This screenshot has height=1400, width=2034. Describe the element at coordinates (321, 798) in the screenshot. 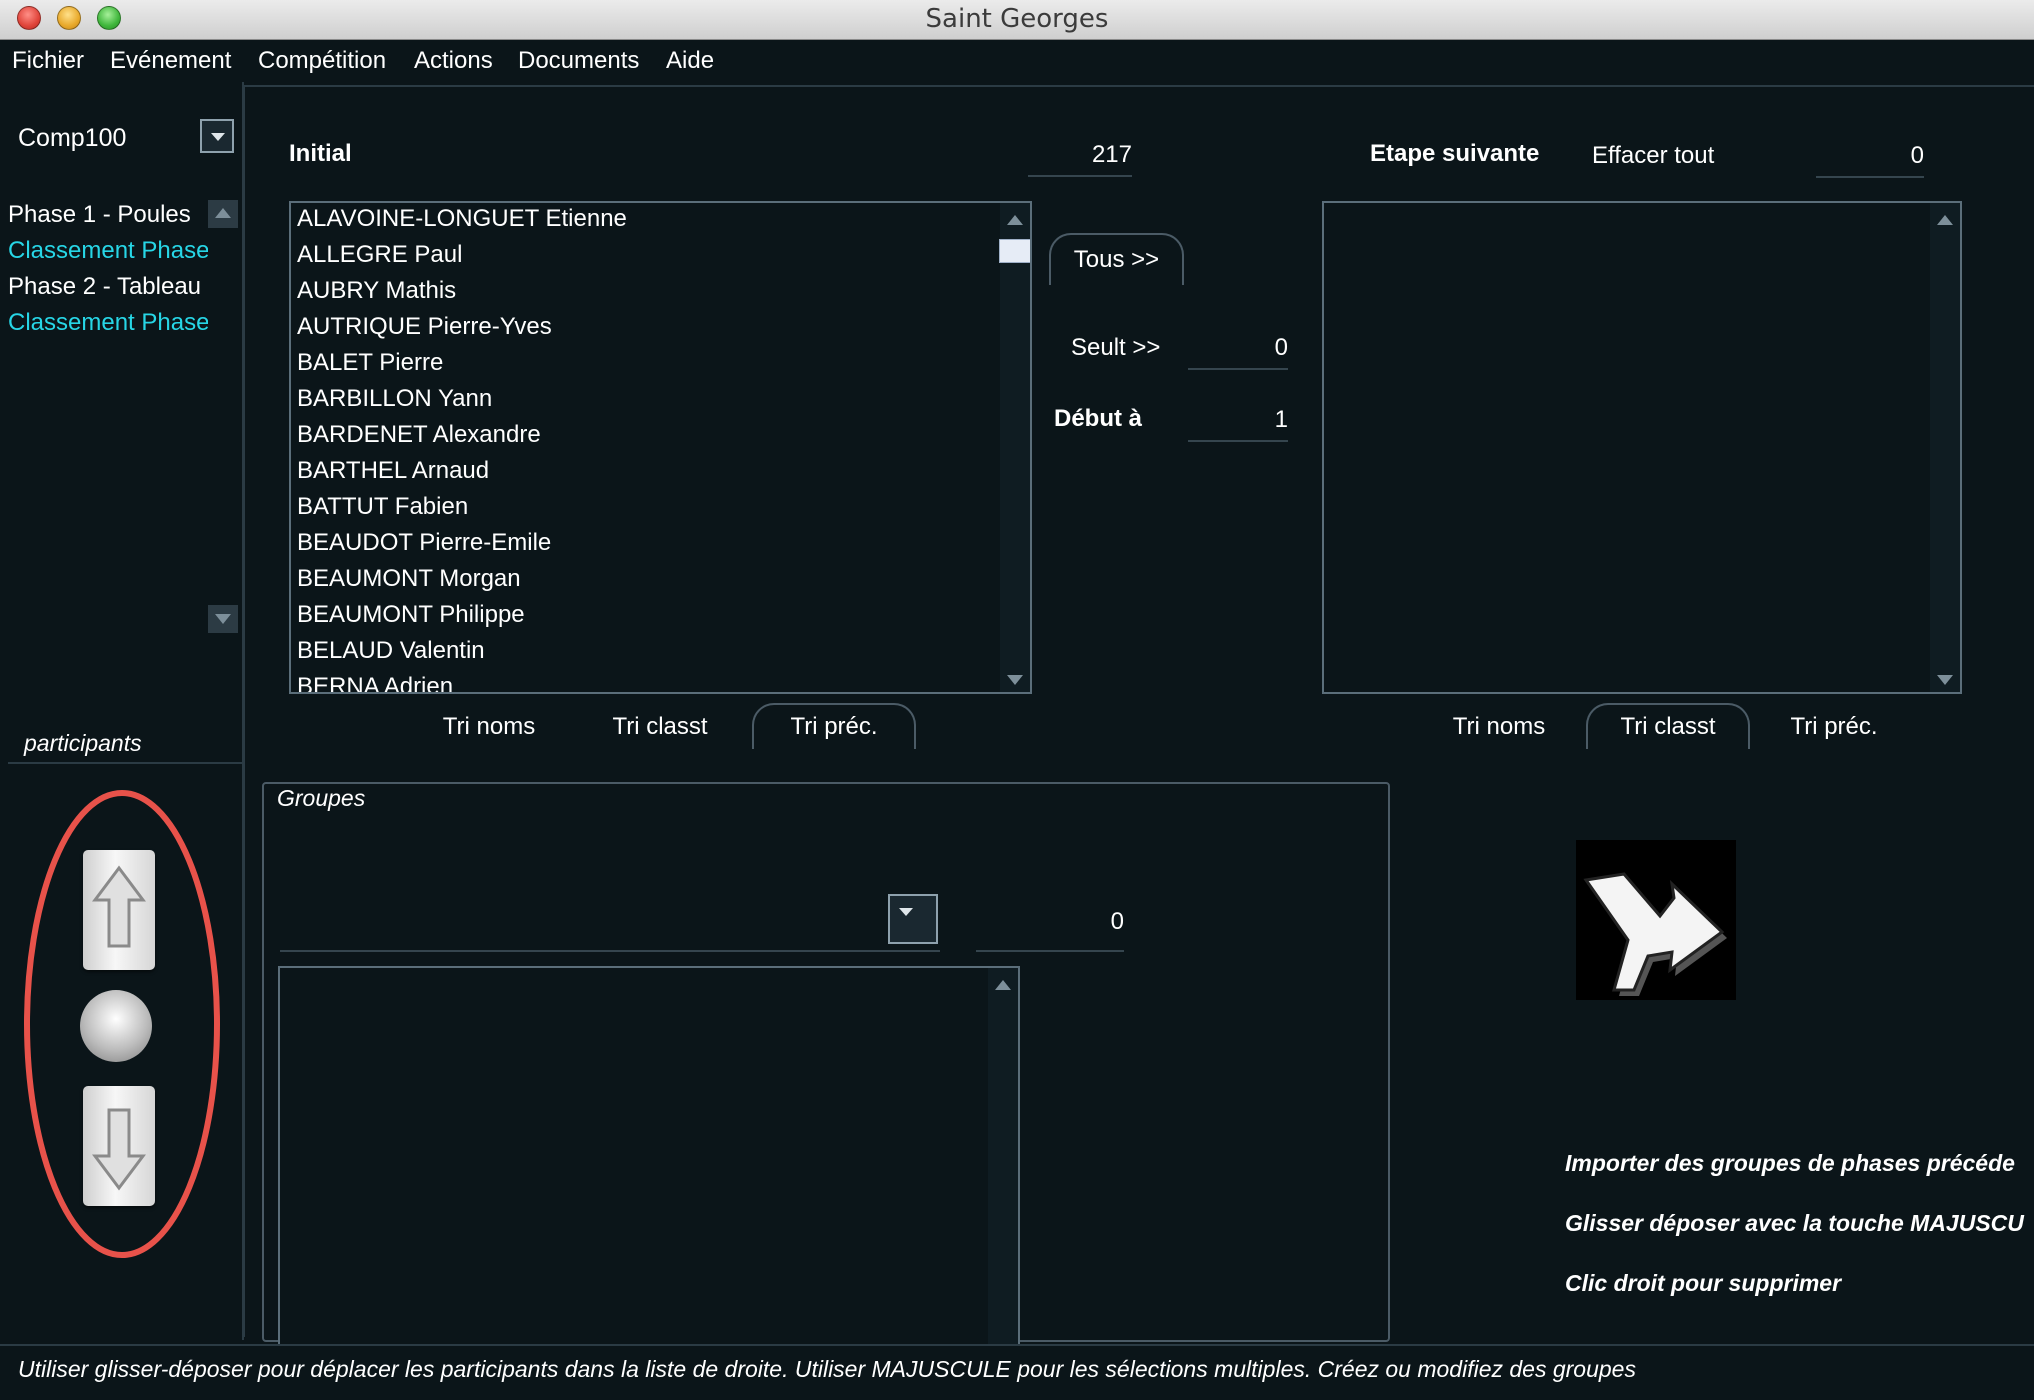

I see `groups-label: Groupes` at that location.